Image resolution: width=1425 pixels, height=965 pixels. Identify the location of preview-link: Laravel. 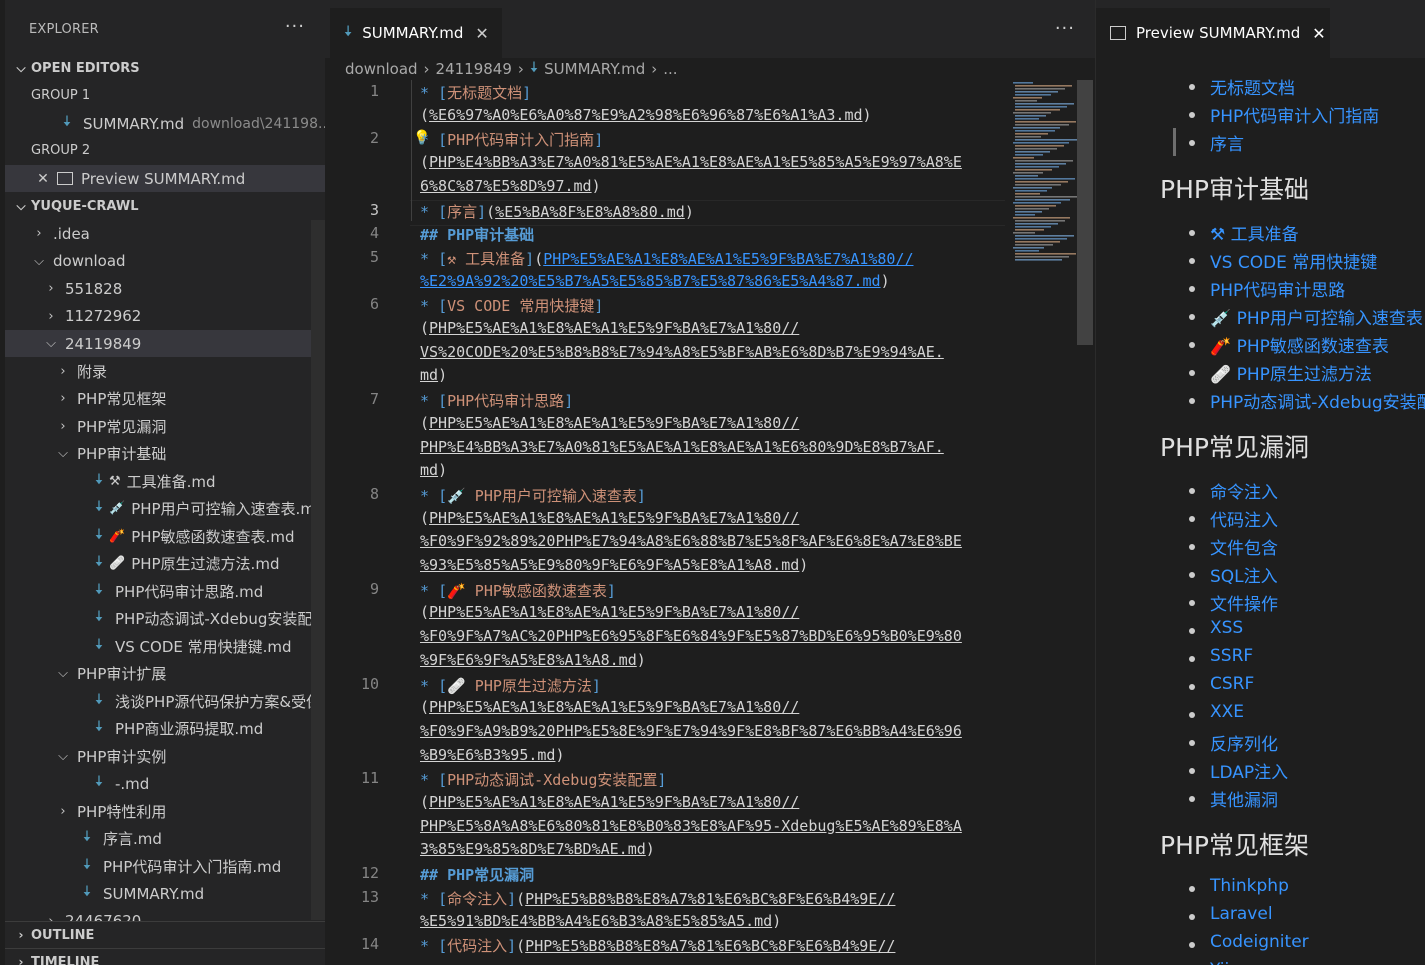
(1241, 914).